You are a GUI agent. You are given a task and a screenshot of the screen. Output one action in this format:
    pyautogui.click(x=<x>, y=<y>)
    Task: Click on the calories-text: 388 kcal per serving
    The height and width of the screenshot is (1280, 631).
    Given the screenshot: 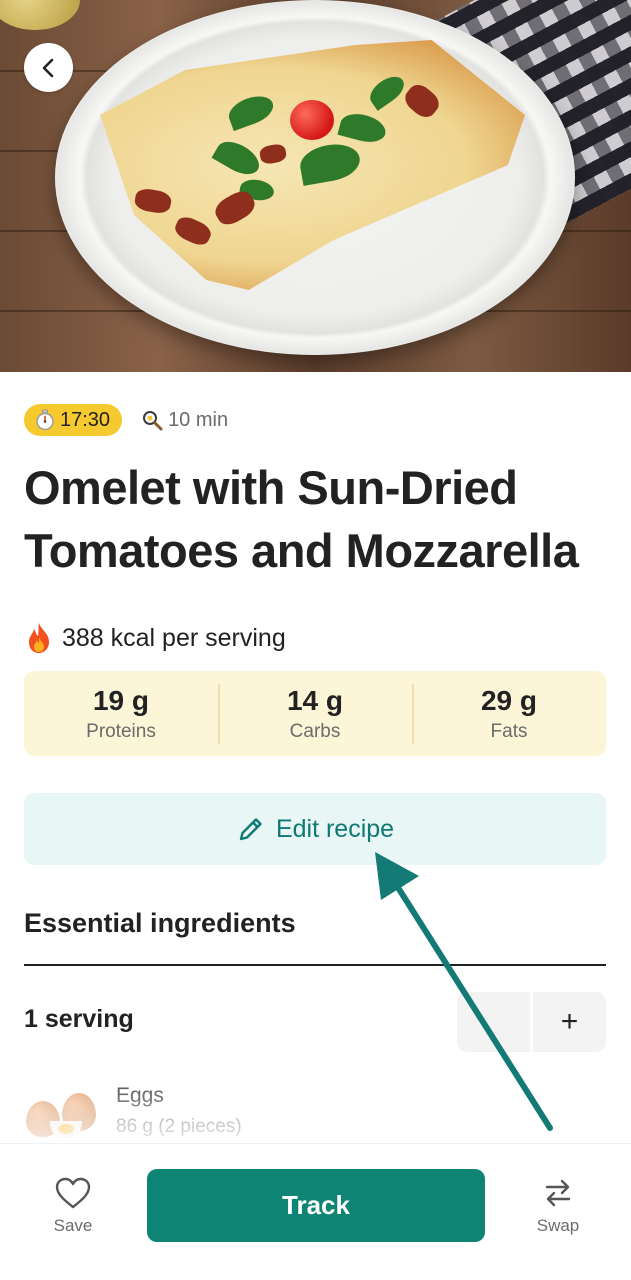 What is the action you would take?
    pyautogui.click(x=174, y=637)
    